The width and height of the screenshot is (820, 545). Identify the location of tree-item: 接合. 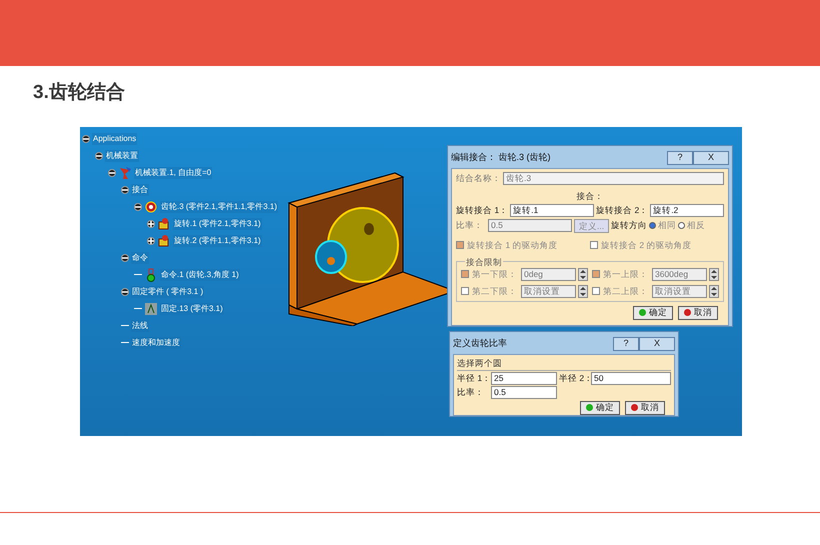
(140, 190).